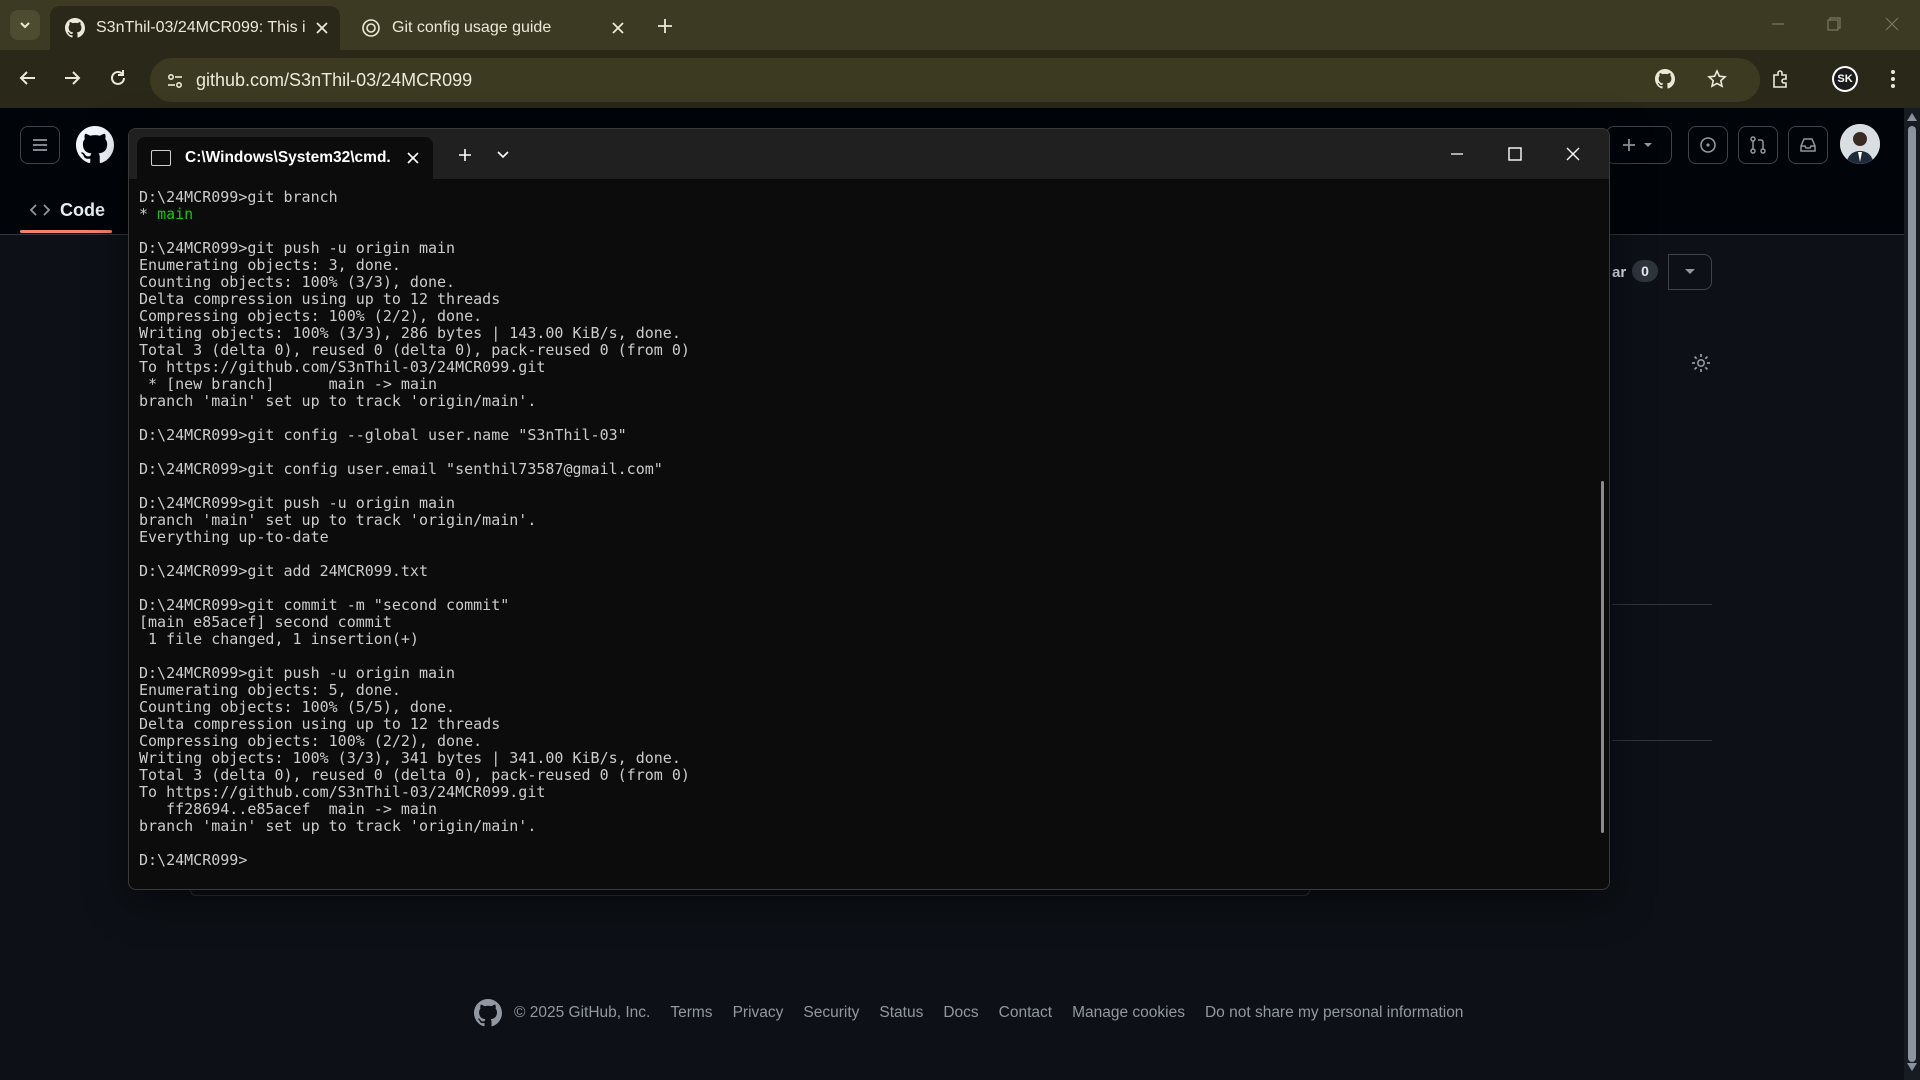 The width and height of the screenshot is (1920, 1080). I want to click on star-dropdown-button, so click(1690, 272).